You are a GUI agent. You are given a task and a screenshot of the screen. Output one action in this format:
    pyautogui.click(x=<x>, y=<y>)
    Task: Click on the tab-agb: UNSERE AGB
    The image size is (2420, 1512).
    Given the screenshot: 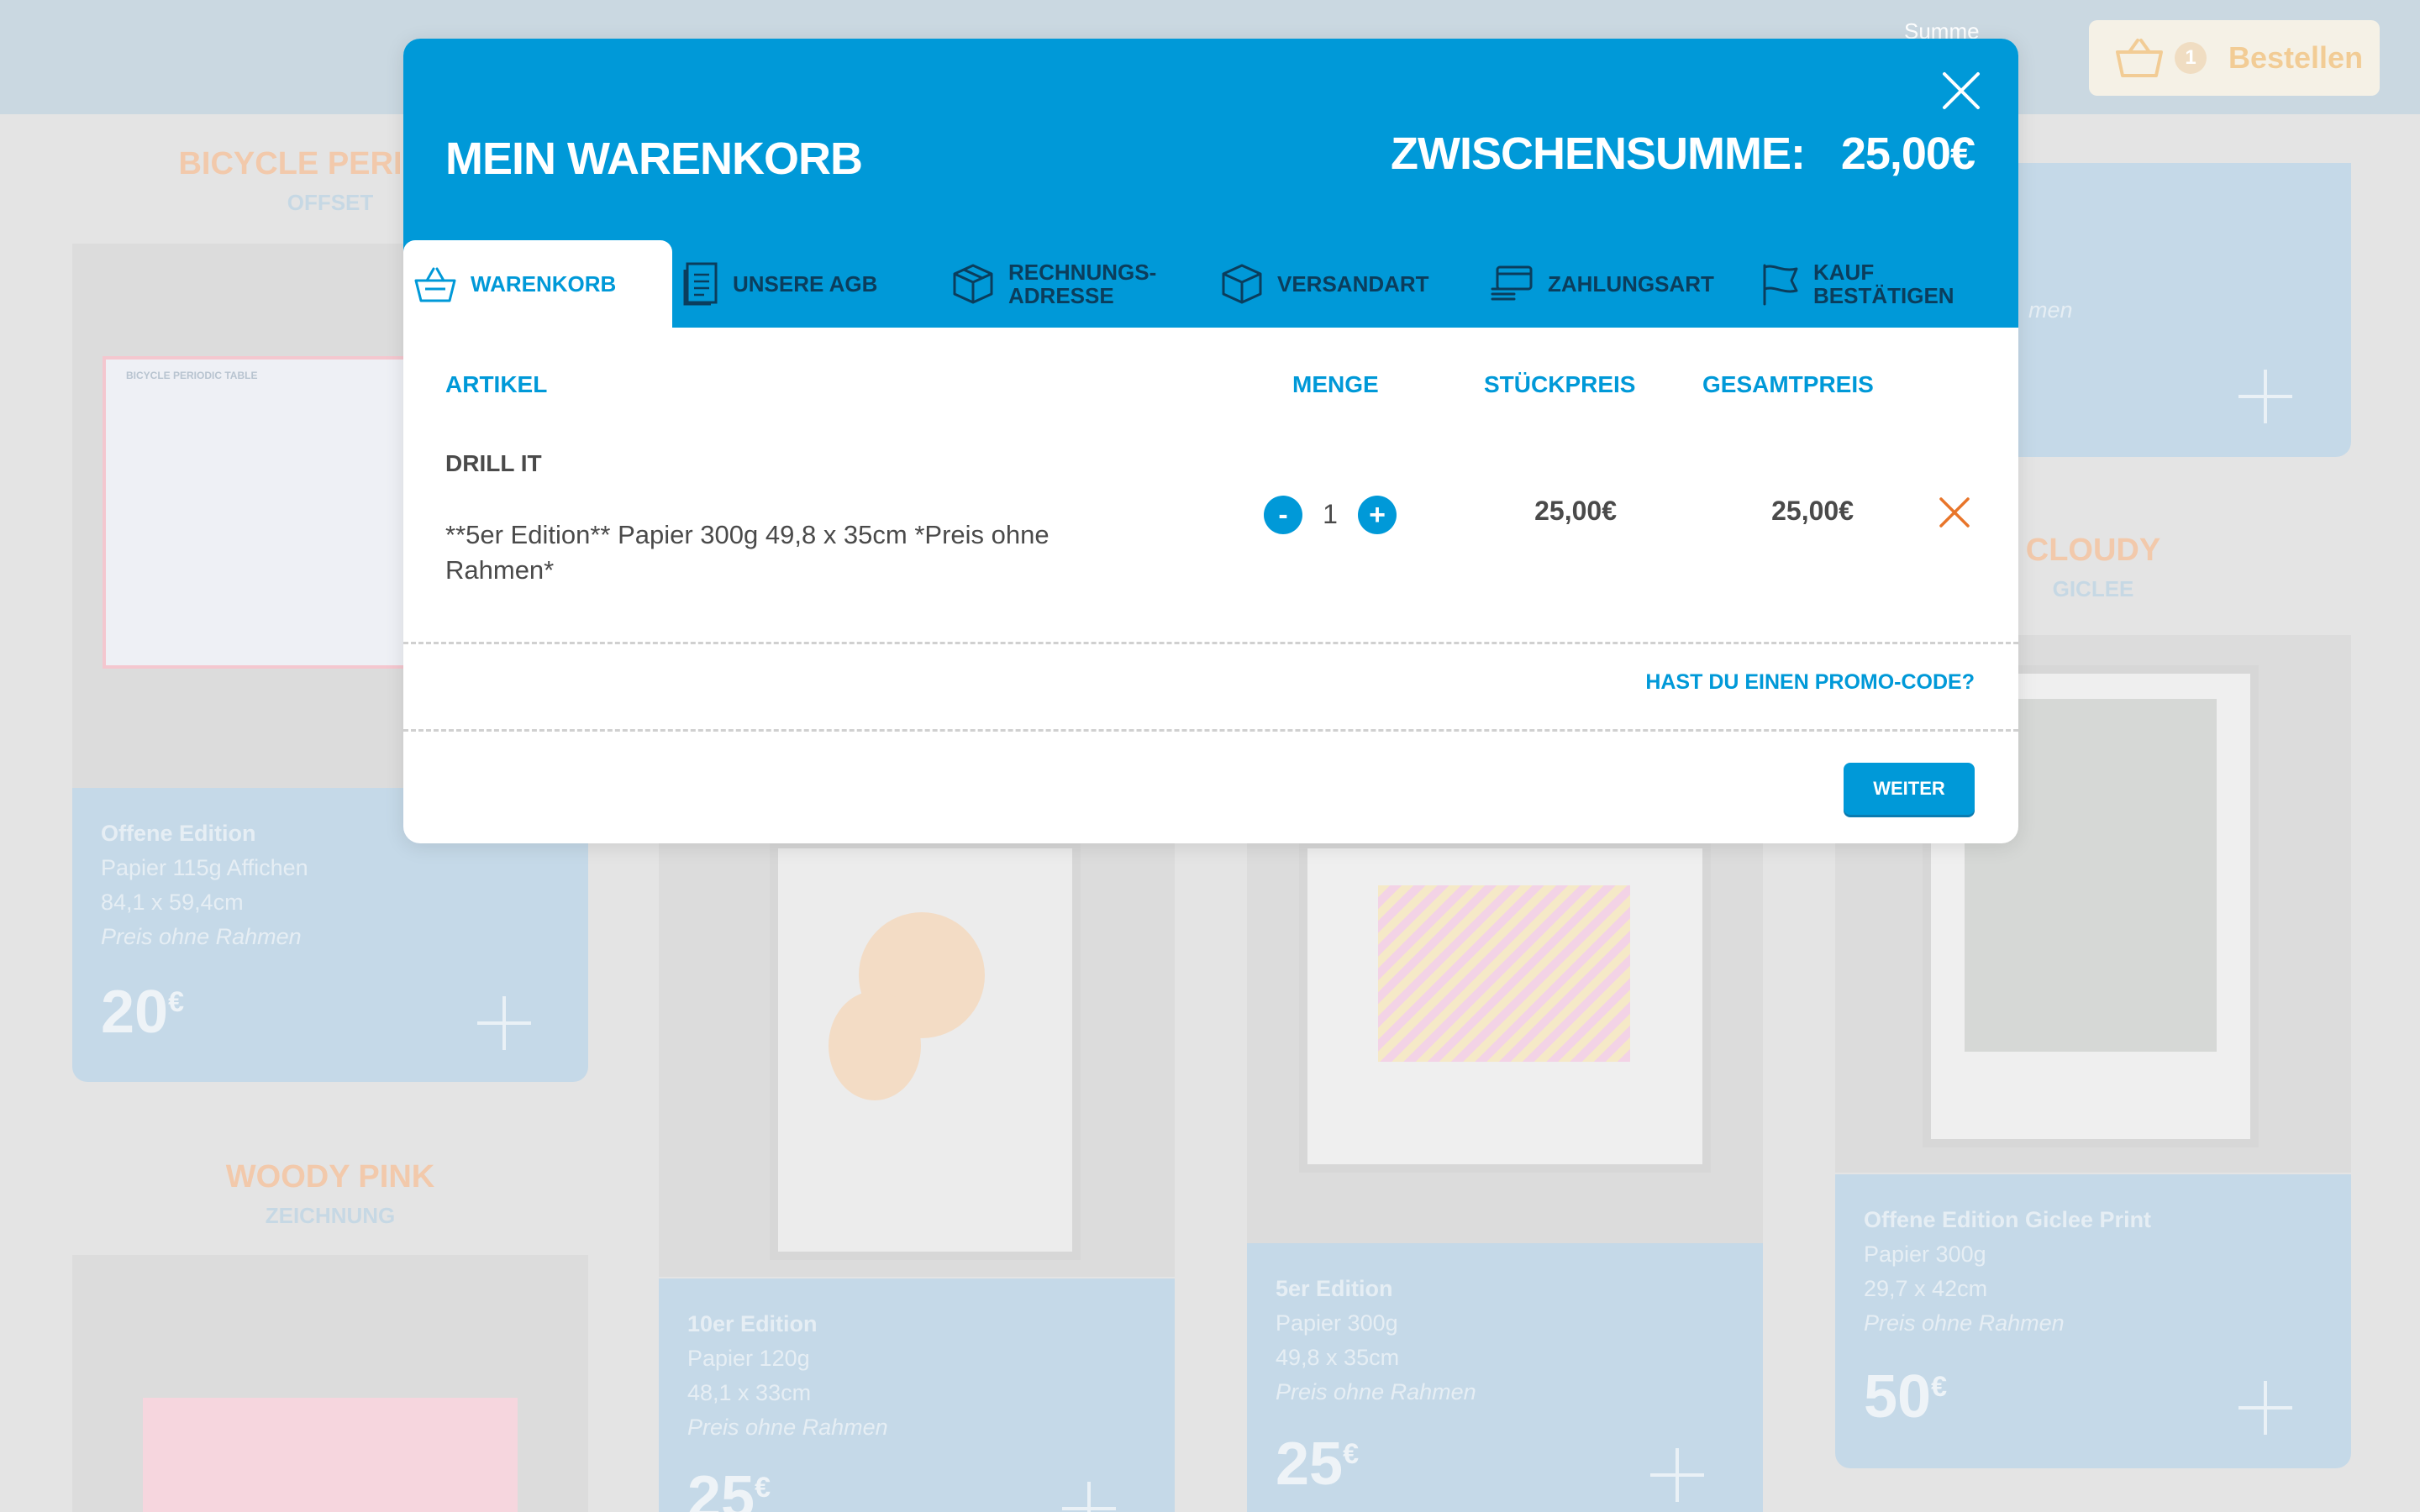 What is the action you would take?
    pyautogui.click(x=807, y=284)
    